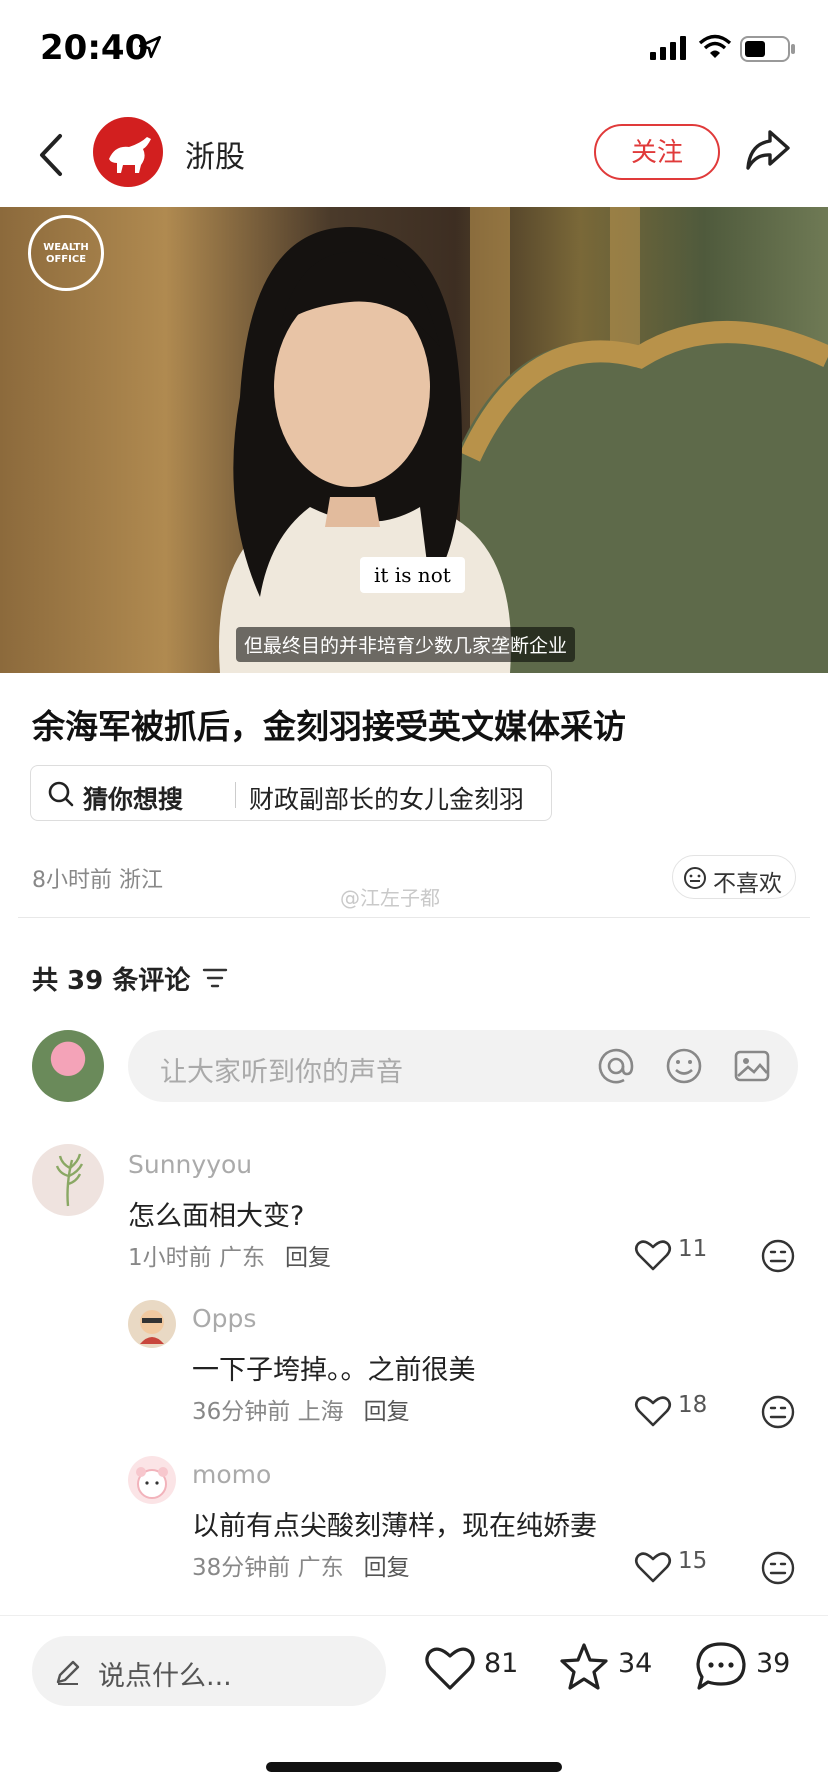 This screenshot has width=828, height=1792. I want to click on article-meta: 8小时前 浙江, so click(97, 880).